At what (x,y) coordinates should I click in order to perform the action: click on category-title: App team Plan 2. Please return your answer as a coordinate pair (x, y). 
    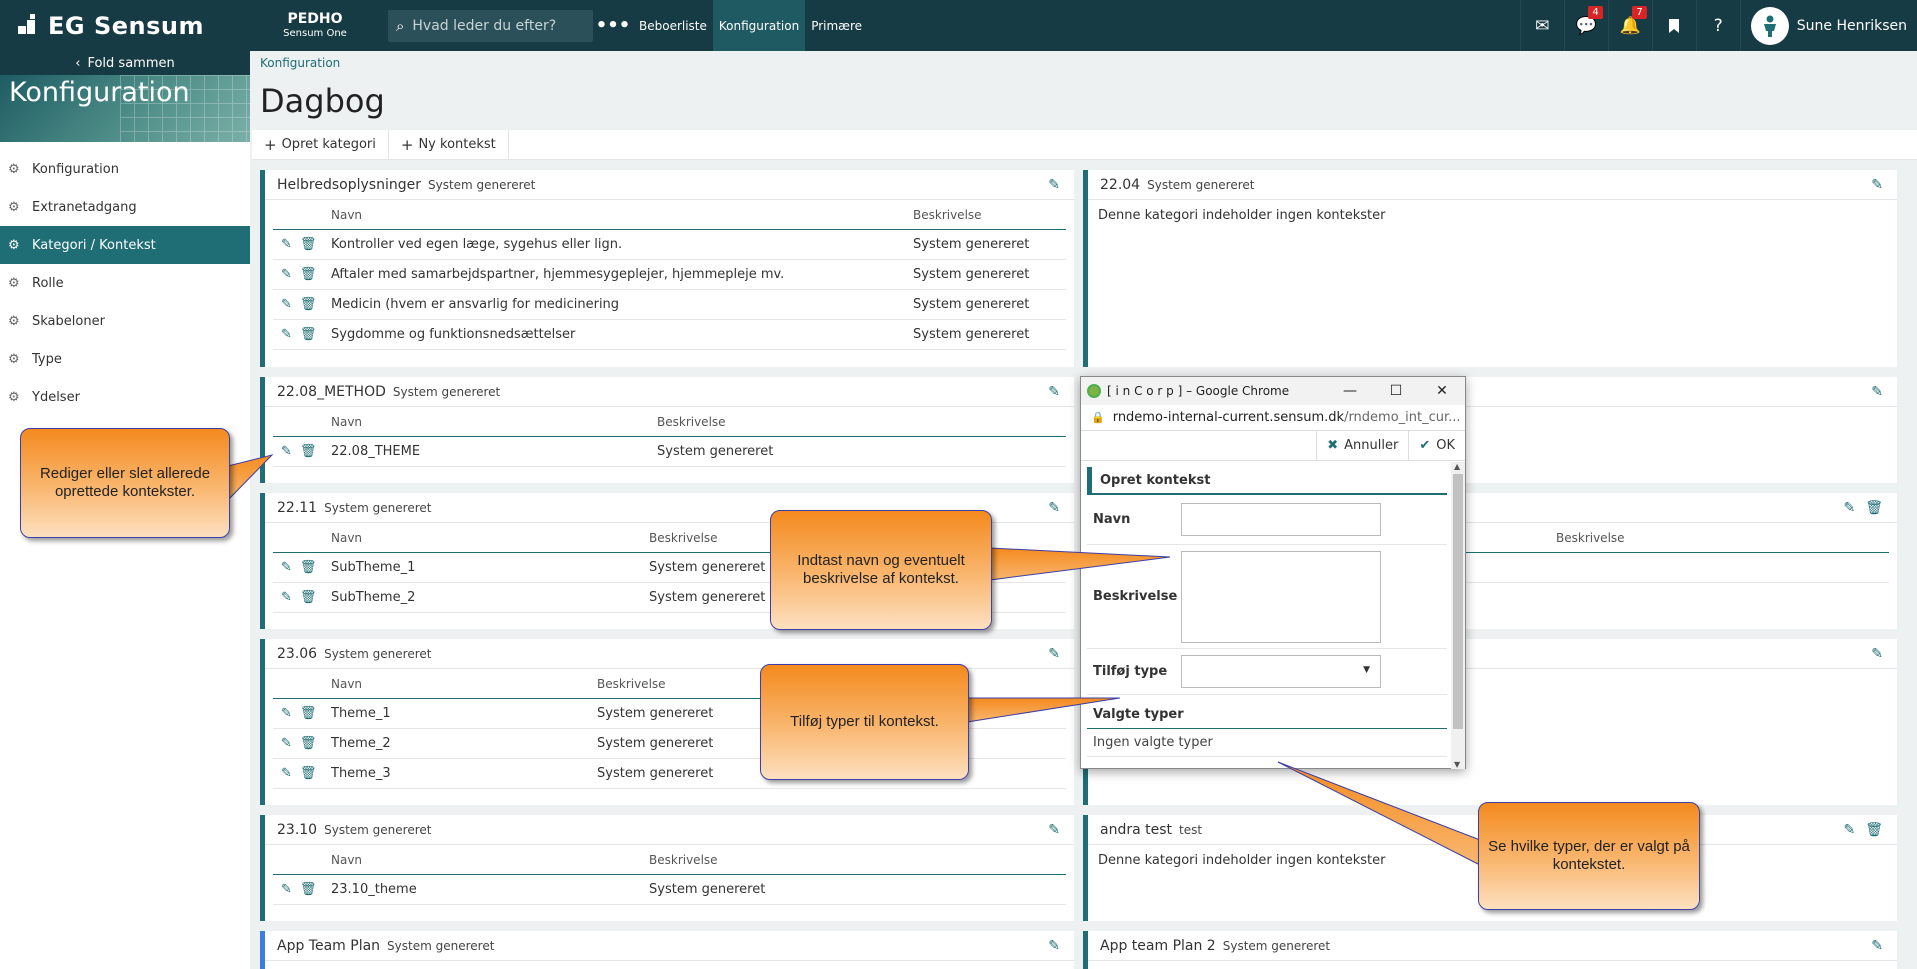
    Looking at the image, I should click on (1158, 945).